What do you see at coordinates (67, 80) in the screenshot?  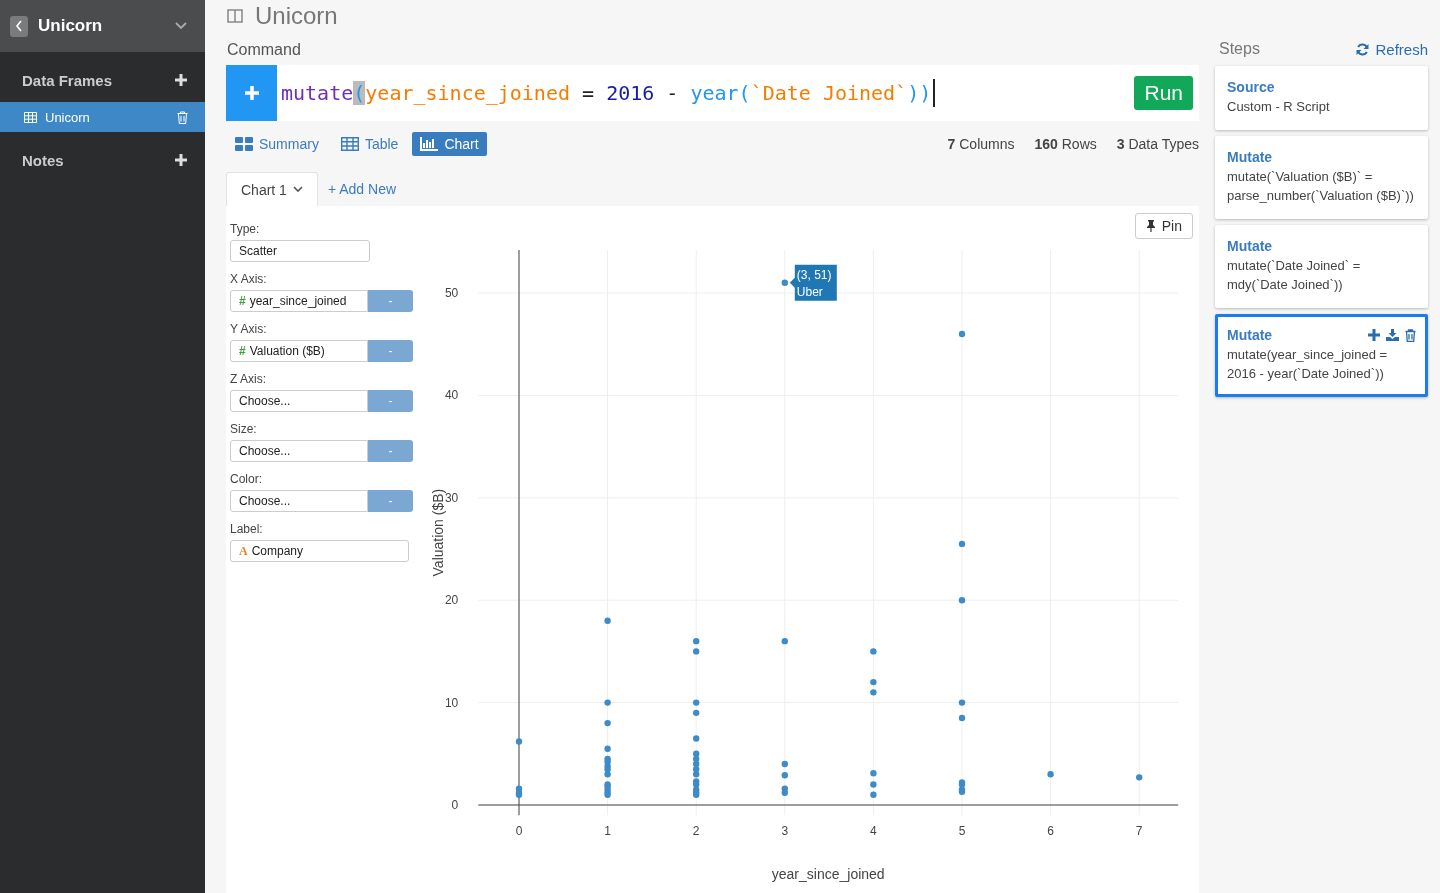 I see `section-title: Data Frames` at bounding box center [67, 80].